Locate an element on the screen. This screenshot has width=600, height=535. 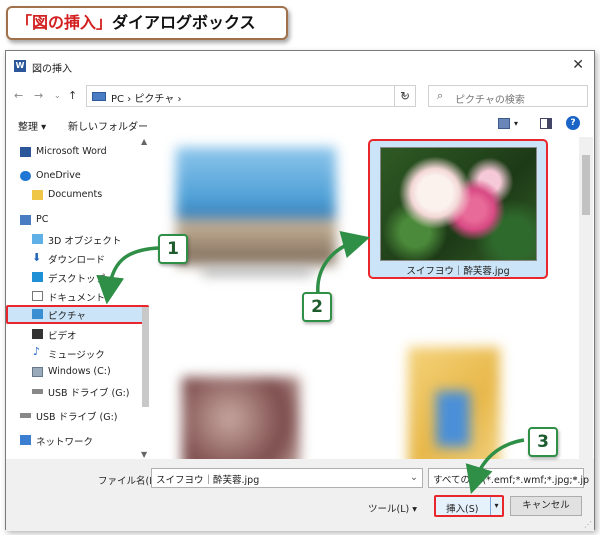
callout-badge-3: 3 is located at coordinates (543, 442).